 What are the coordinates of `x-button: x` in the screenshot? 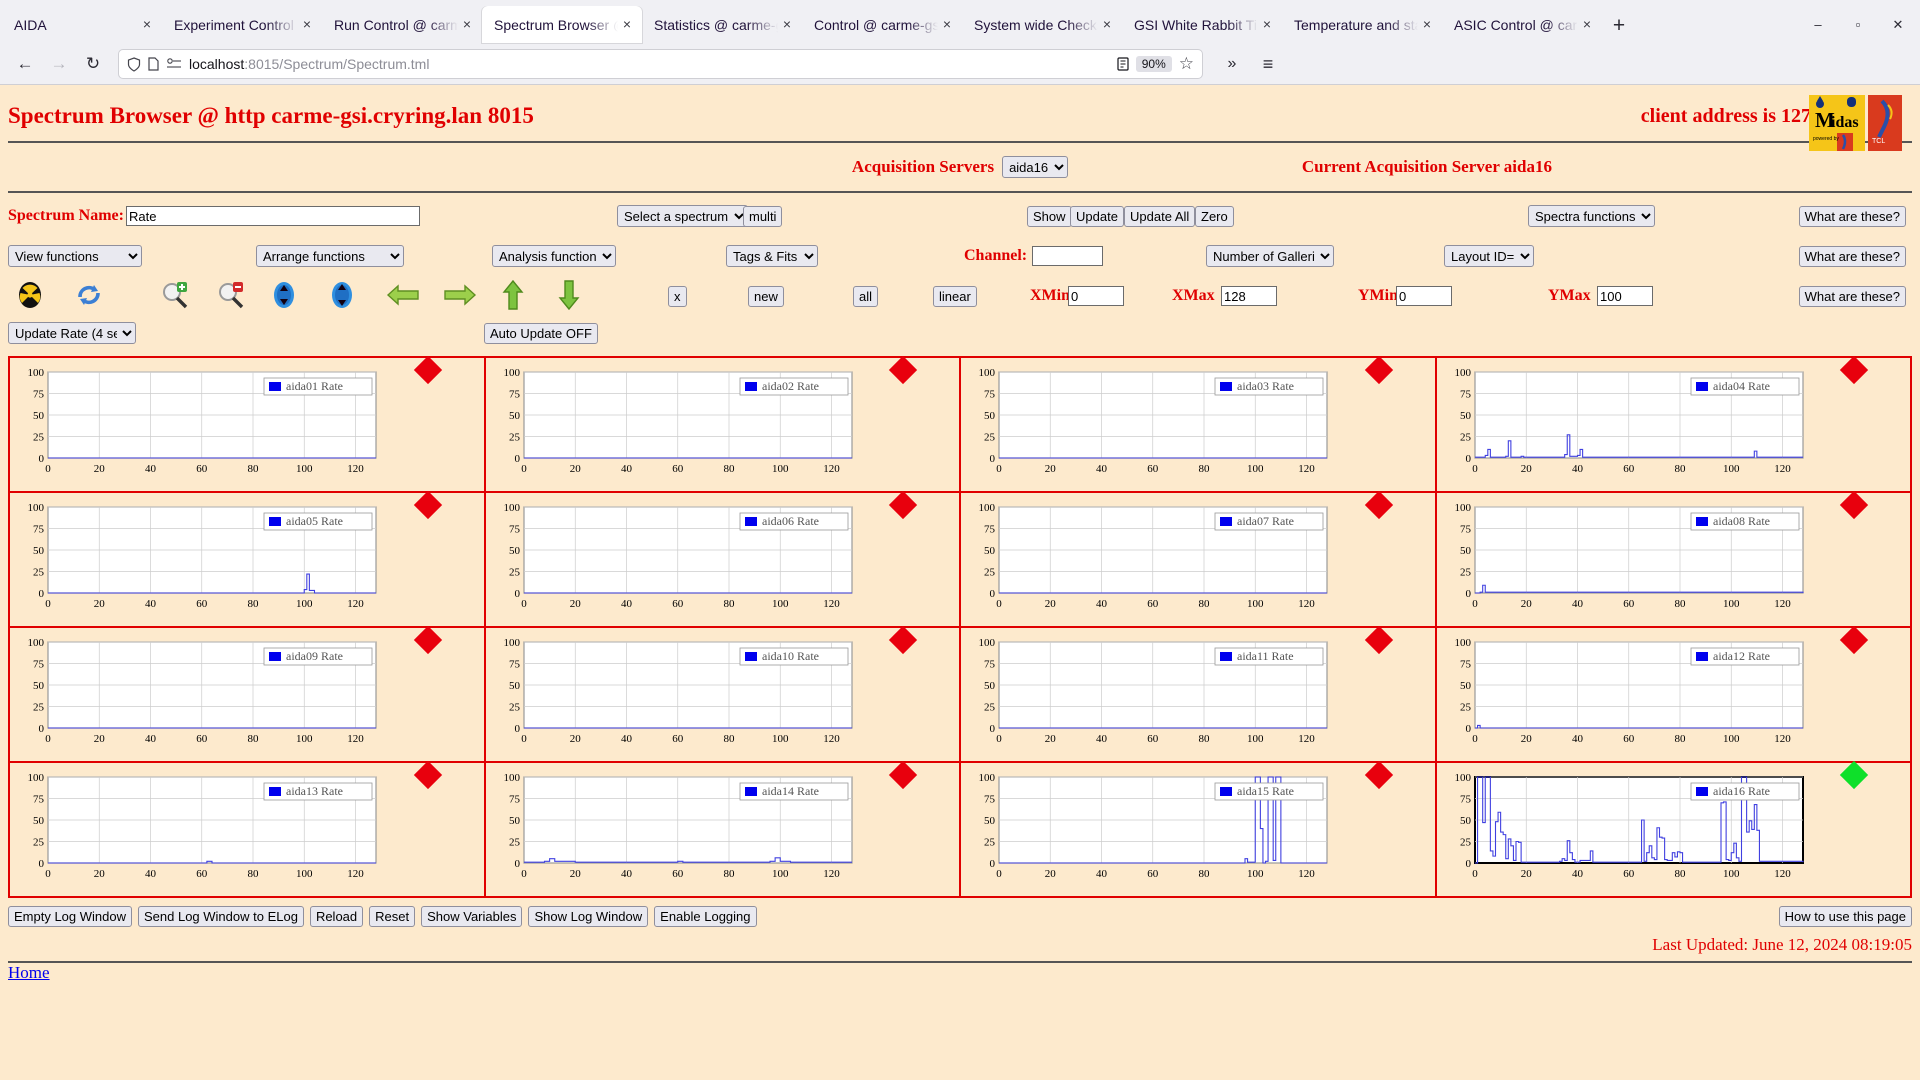 It's located at (677, 296).